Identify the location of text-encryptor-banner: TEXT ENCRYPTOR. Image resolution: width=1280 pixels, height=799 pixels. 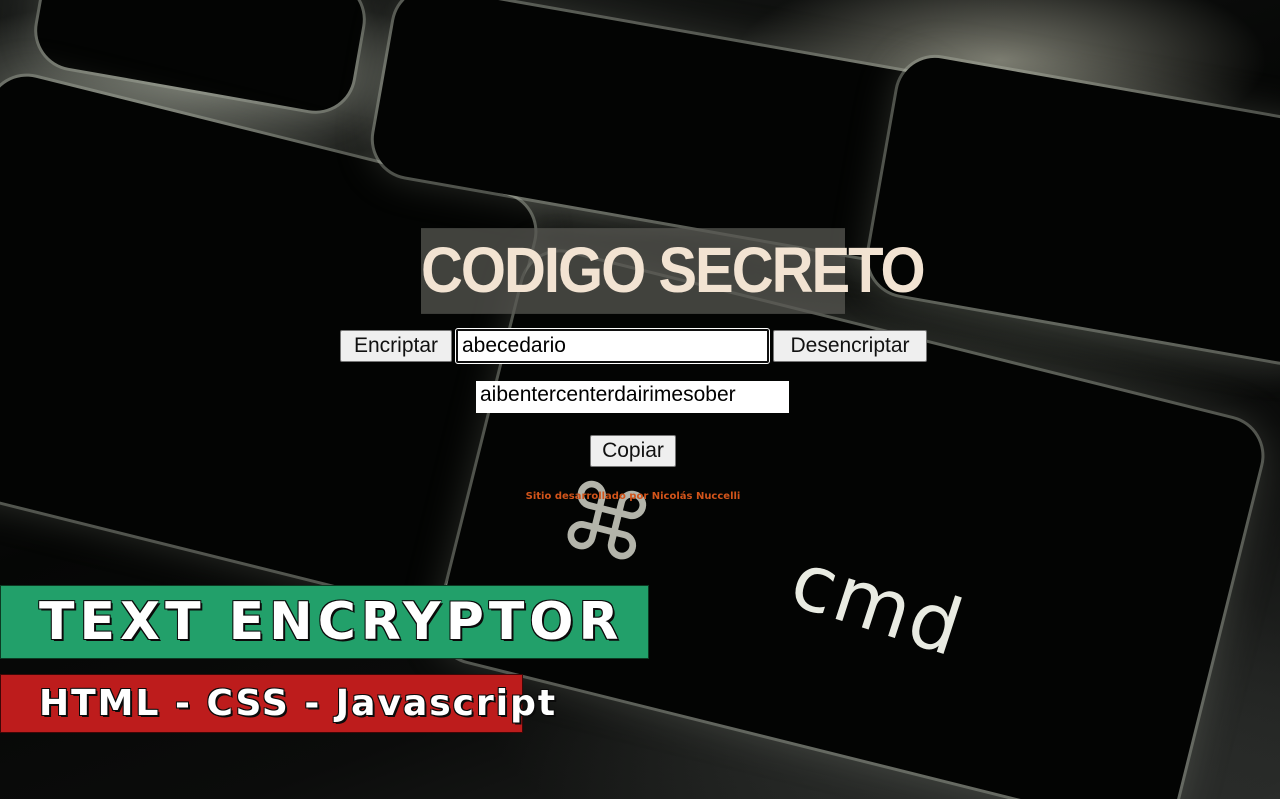
(324, 622).